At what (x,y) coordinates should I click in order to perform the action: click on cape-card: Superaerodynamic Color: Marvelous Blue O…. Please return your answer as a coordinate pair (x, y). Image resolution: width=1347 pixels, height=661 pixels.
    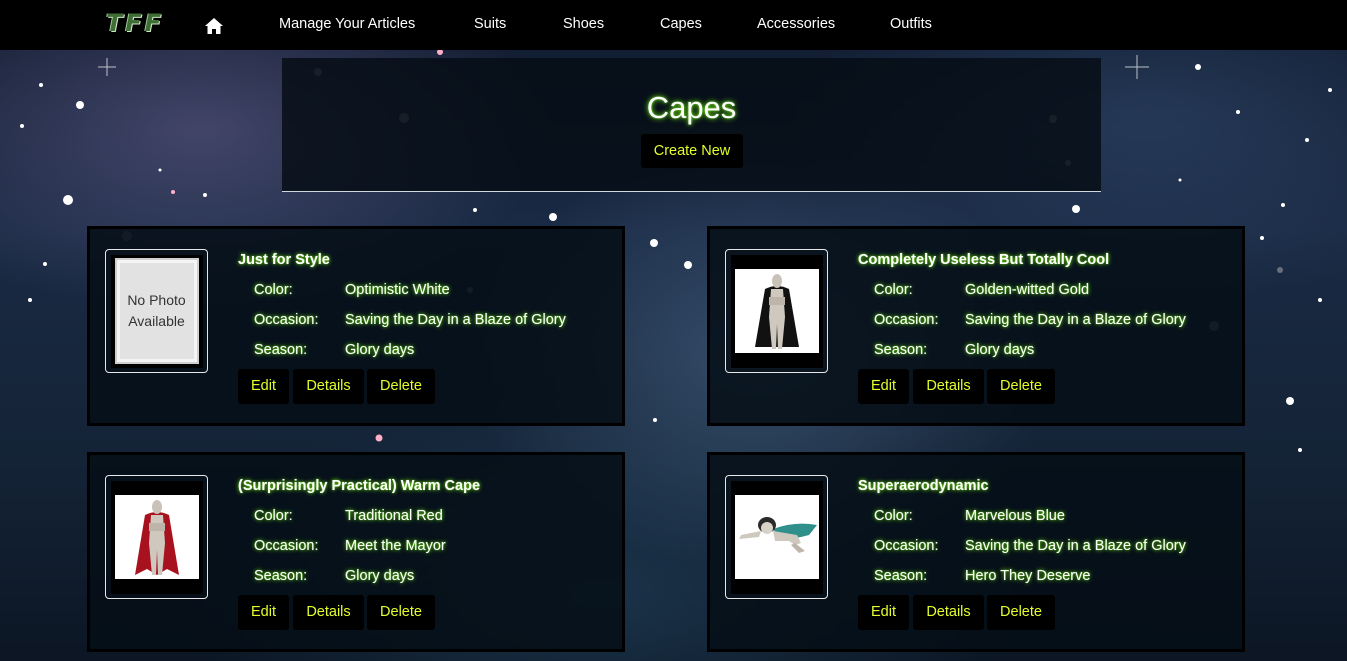
    Looking at the image, I should click on (976, 552).